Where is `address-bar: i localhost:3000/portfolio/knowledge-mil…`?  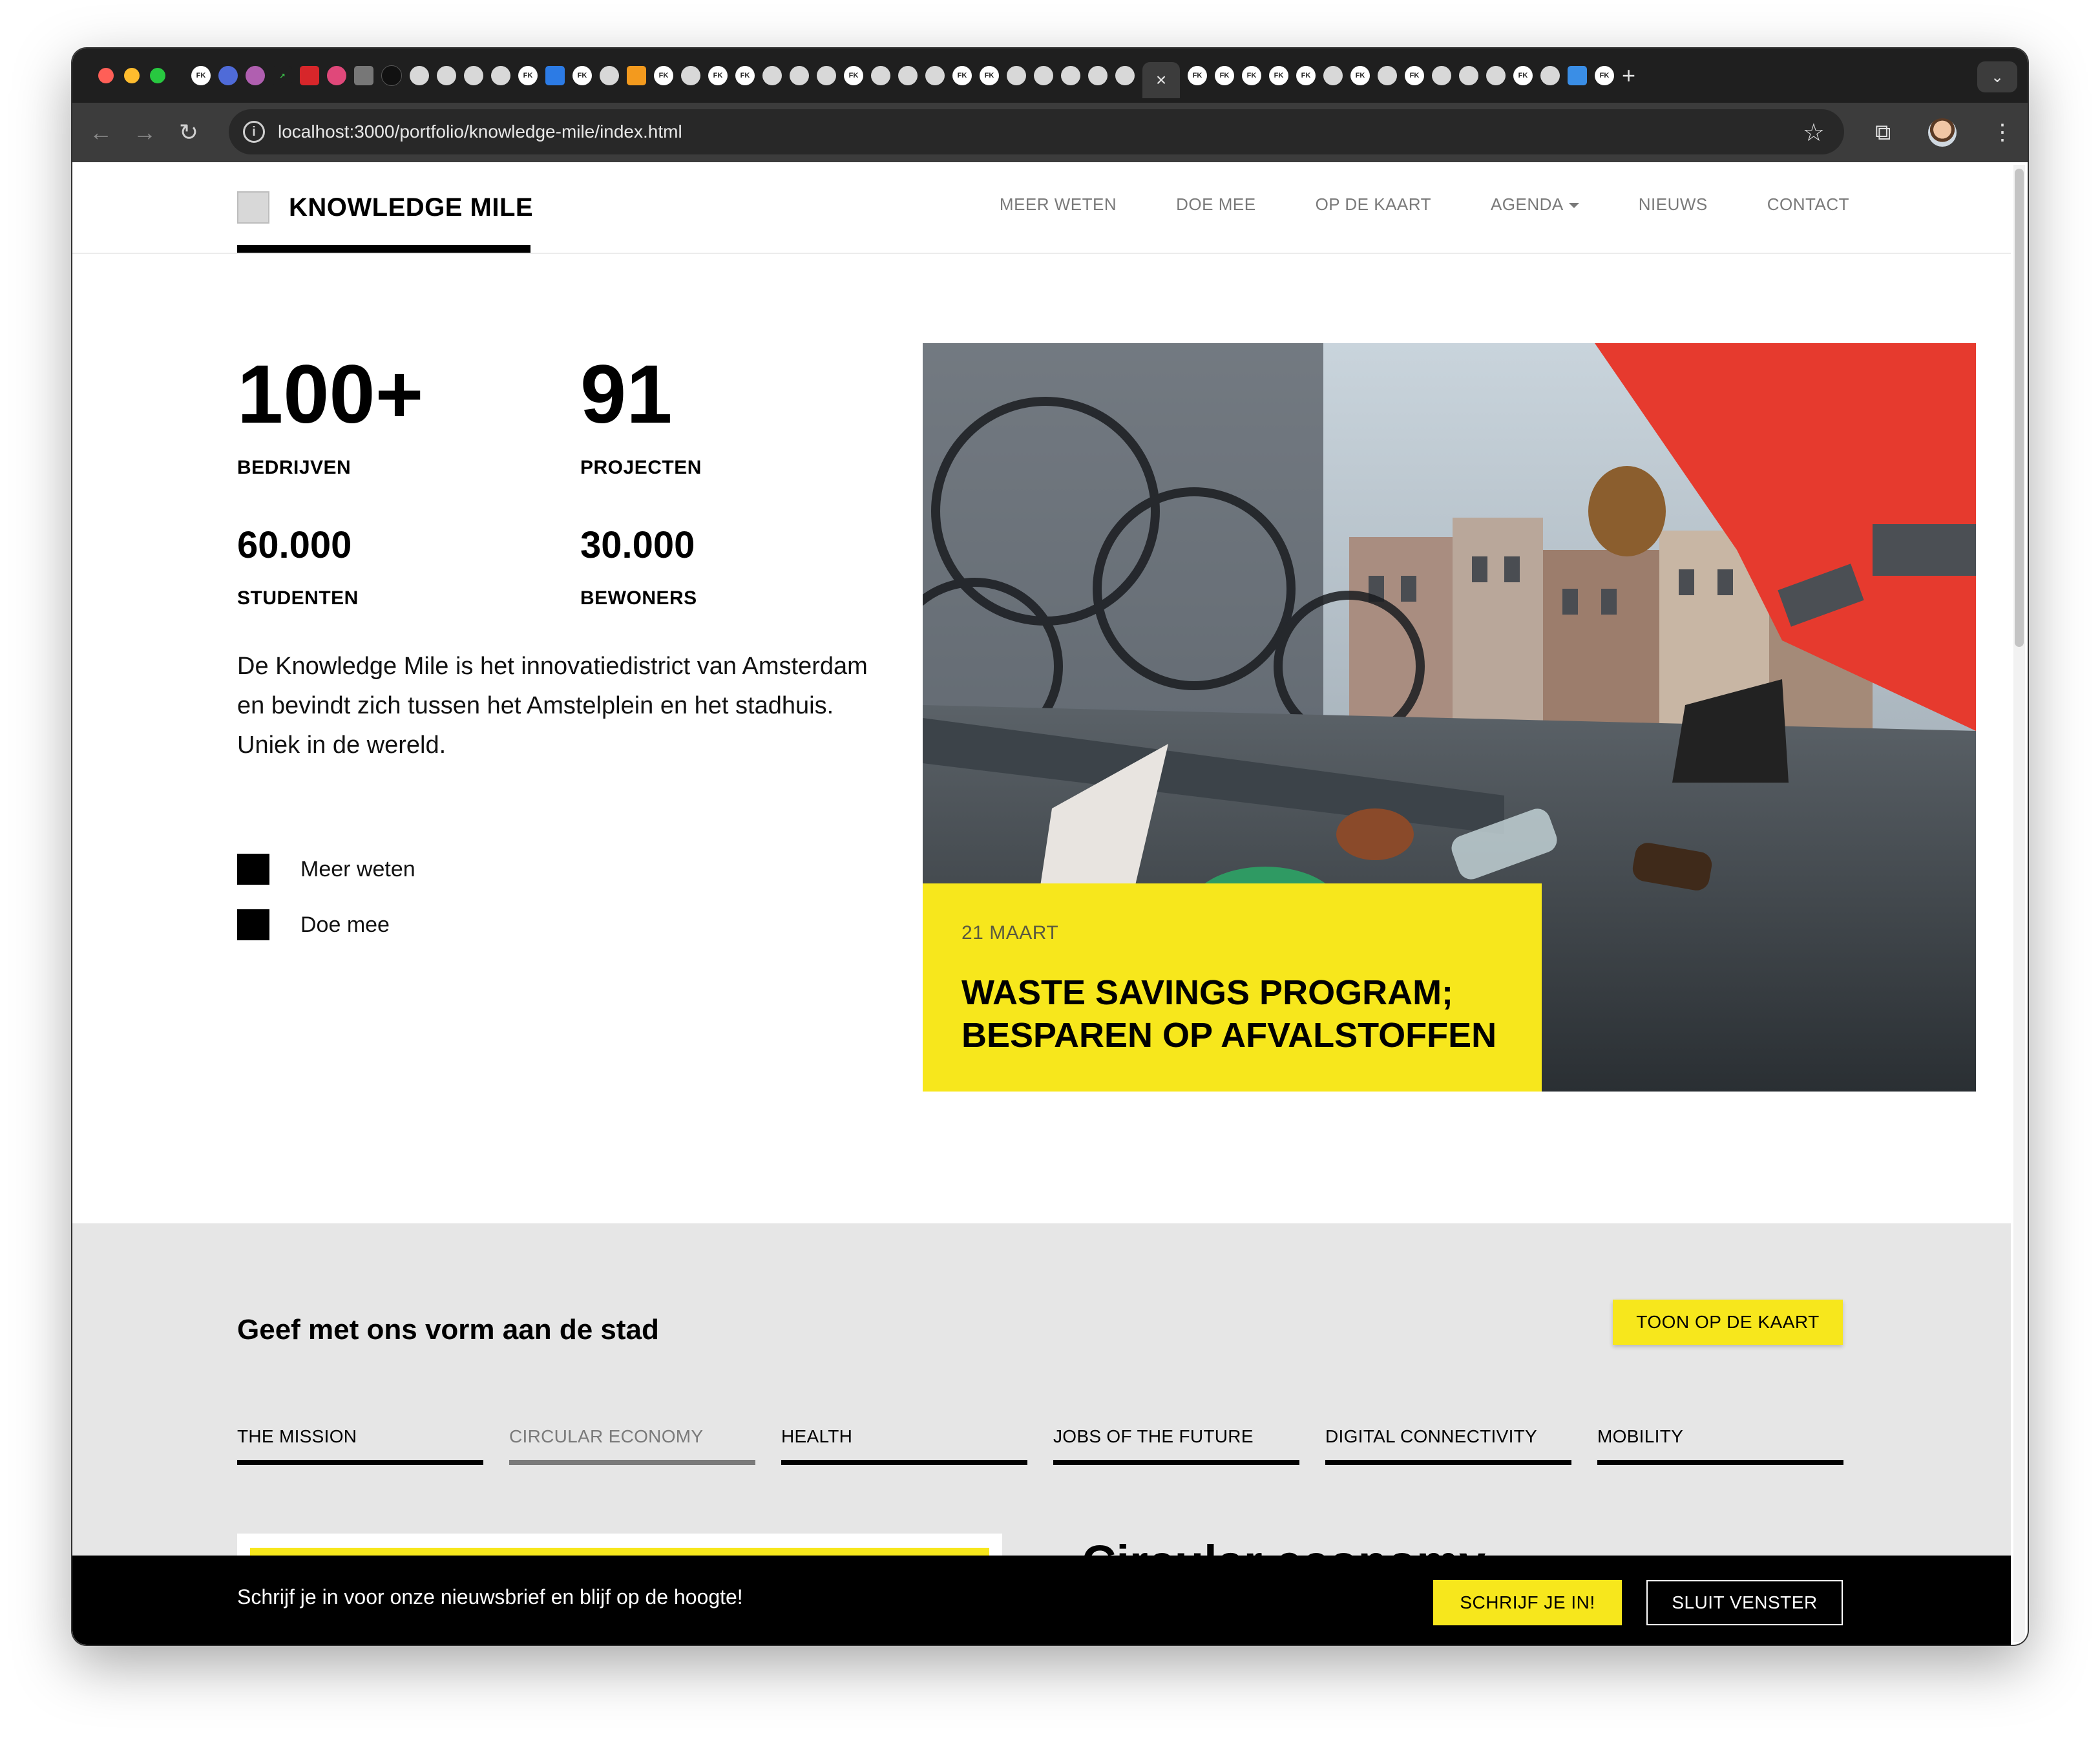 address-bar: i localhost:3000/portfolio/knowledge-mil… is located at coordinates (1036, 131).